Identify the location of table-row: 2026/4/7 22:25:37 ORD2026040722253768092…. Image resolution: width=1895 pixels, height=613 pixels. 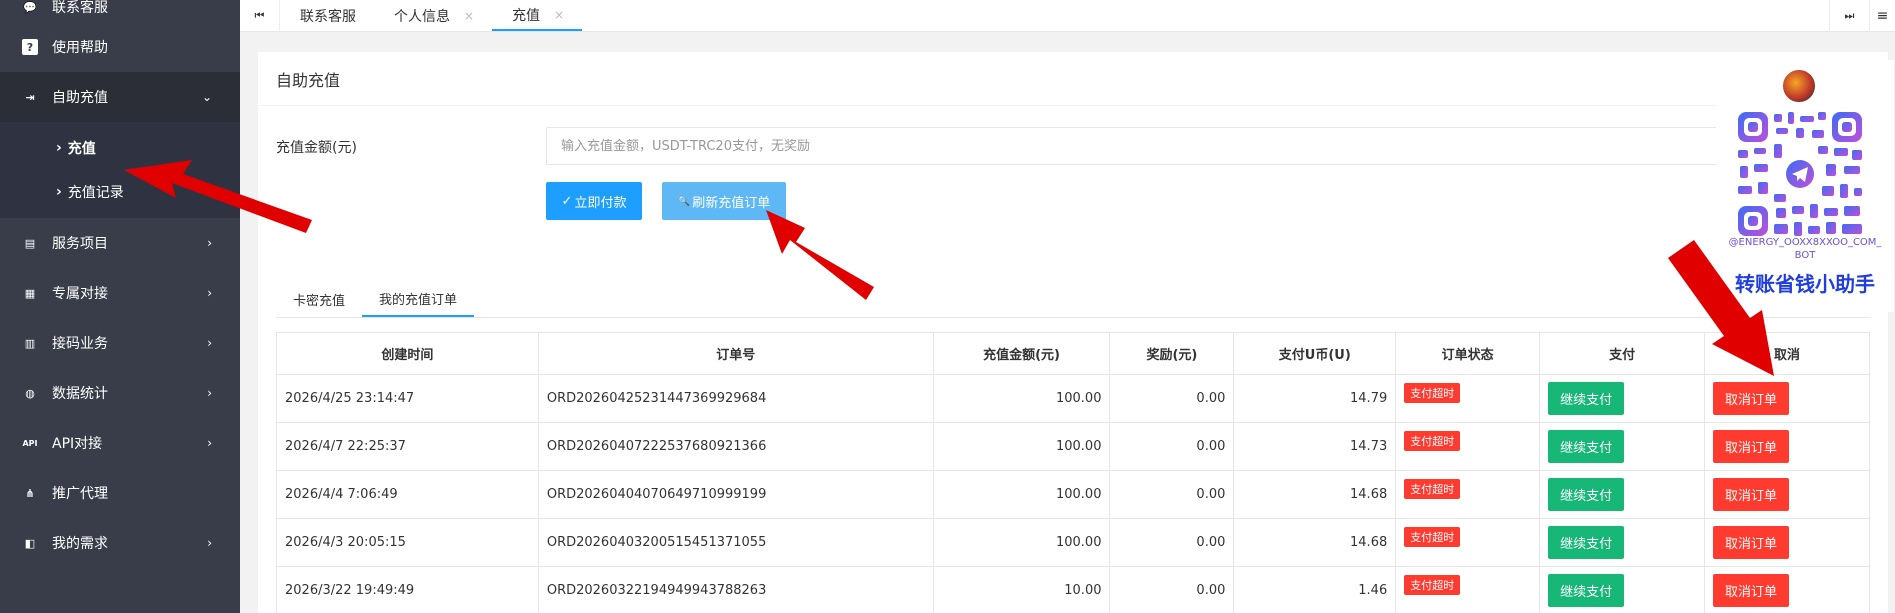
(1073, 446).